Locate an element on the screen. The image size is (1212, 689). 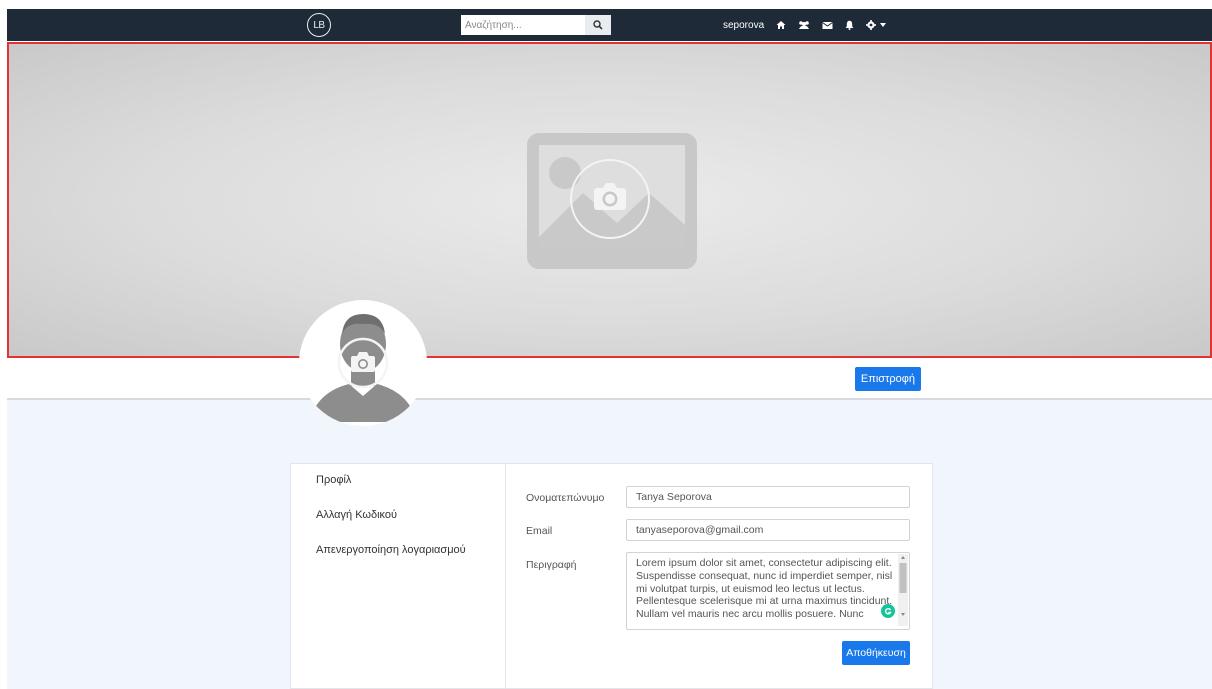
menu-item-deactivate-account: Απενεργοποίηση λογαριασμού is located at coordinates (391, 550).